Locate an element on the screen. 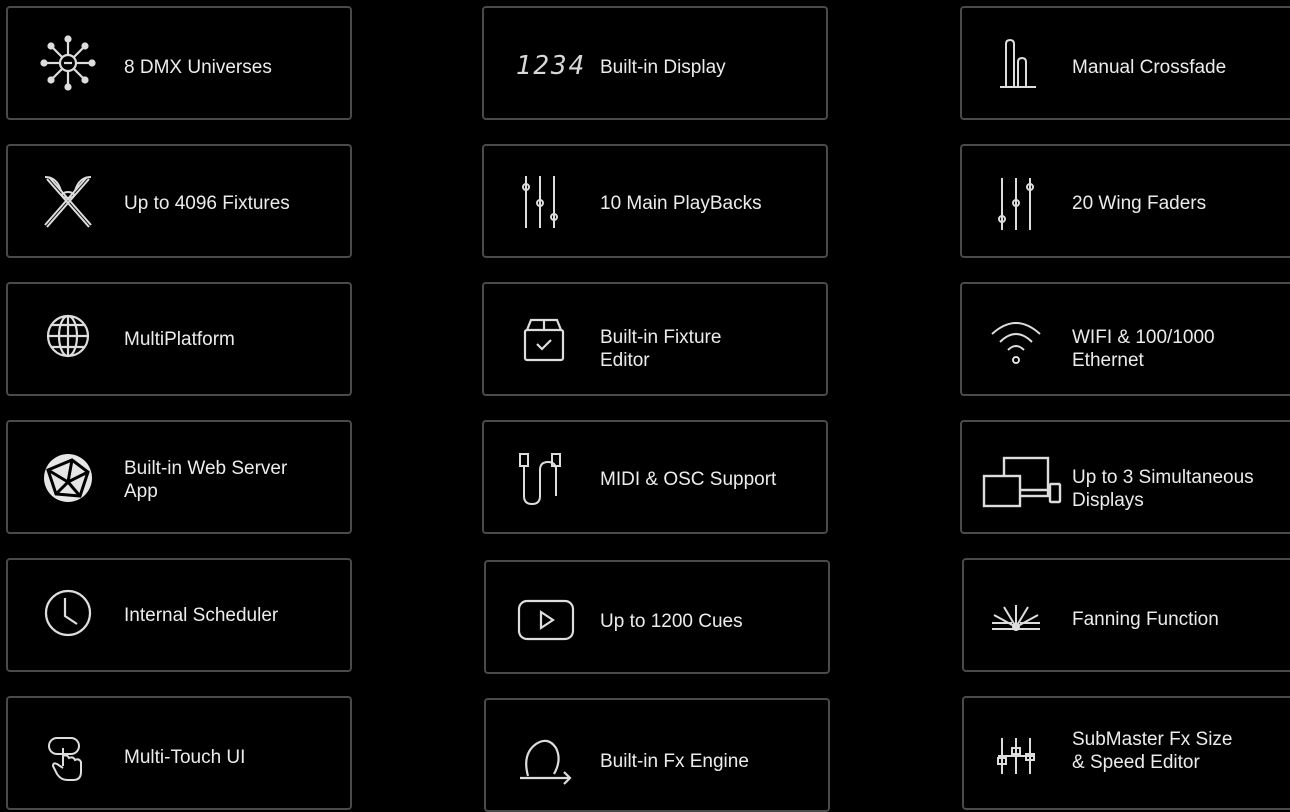  feature-card-multi-touch: Multi-Touch UI is located at coordinates (179, 753).